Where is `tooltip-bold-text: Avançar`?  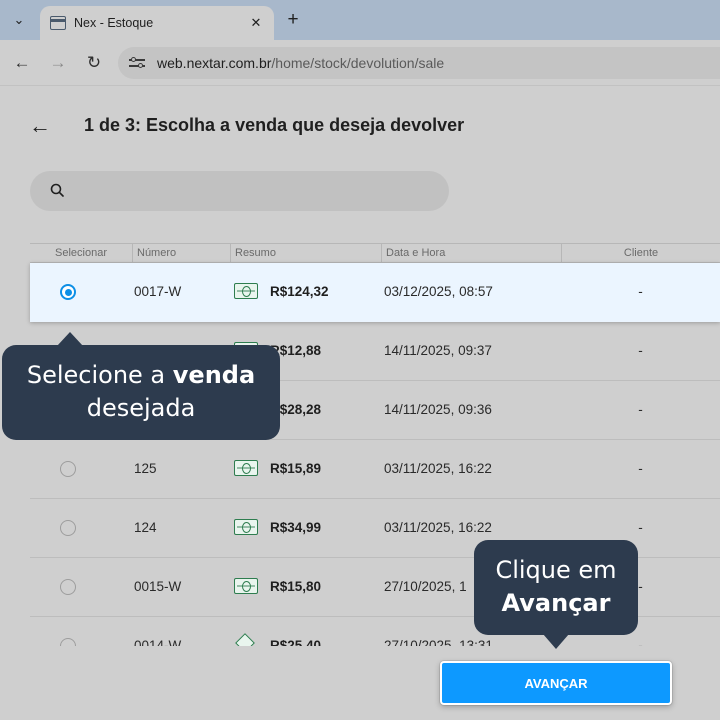 tooltip-bold-text: Avançar is located at coordinates (556, 603).